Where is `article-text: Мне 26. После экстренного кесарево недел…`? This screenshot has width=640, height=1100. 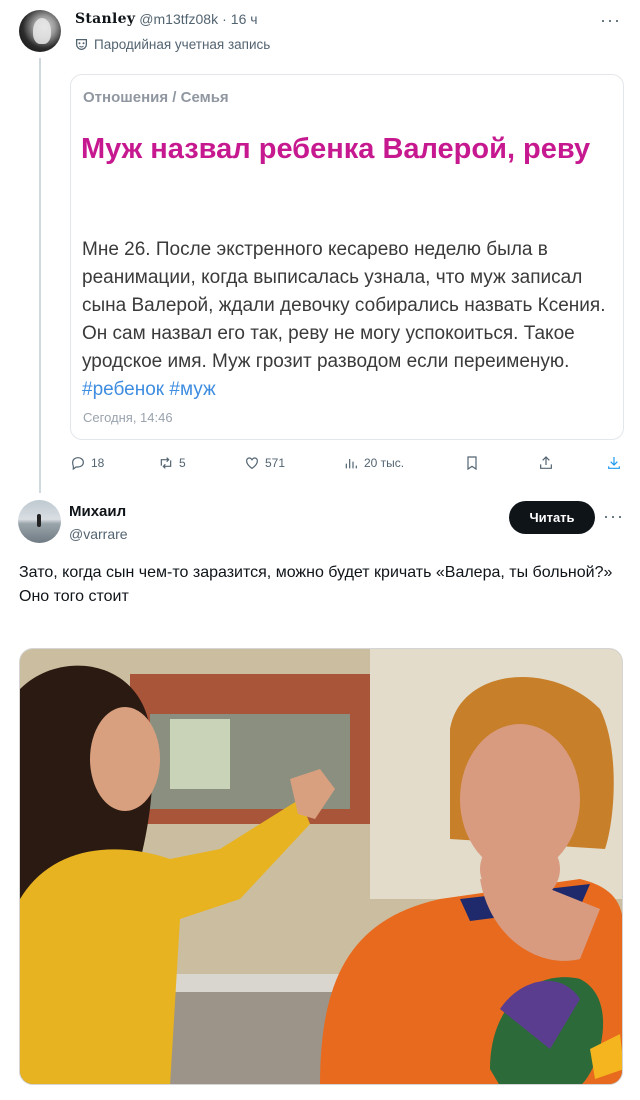
article-text: Мне 26. После экстренного кесарево недел… is located at coordinates (344, 305).